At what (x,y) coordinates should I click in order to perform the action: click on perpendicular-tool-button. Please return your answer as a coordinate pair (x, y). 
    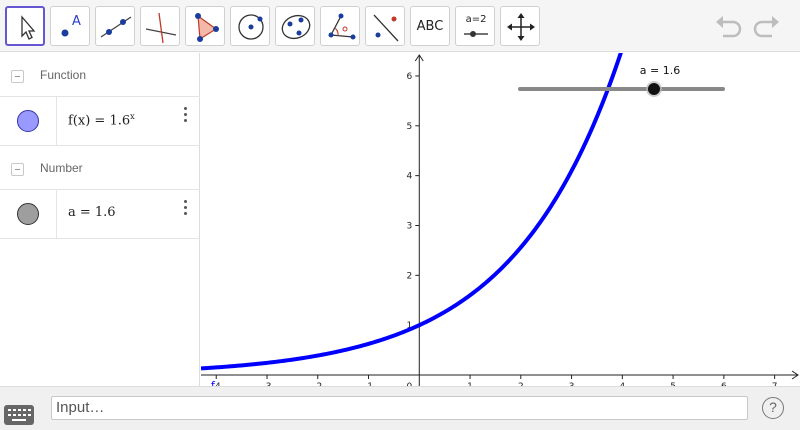
    Looking at the image, I should click on (160, 26).